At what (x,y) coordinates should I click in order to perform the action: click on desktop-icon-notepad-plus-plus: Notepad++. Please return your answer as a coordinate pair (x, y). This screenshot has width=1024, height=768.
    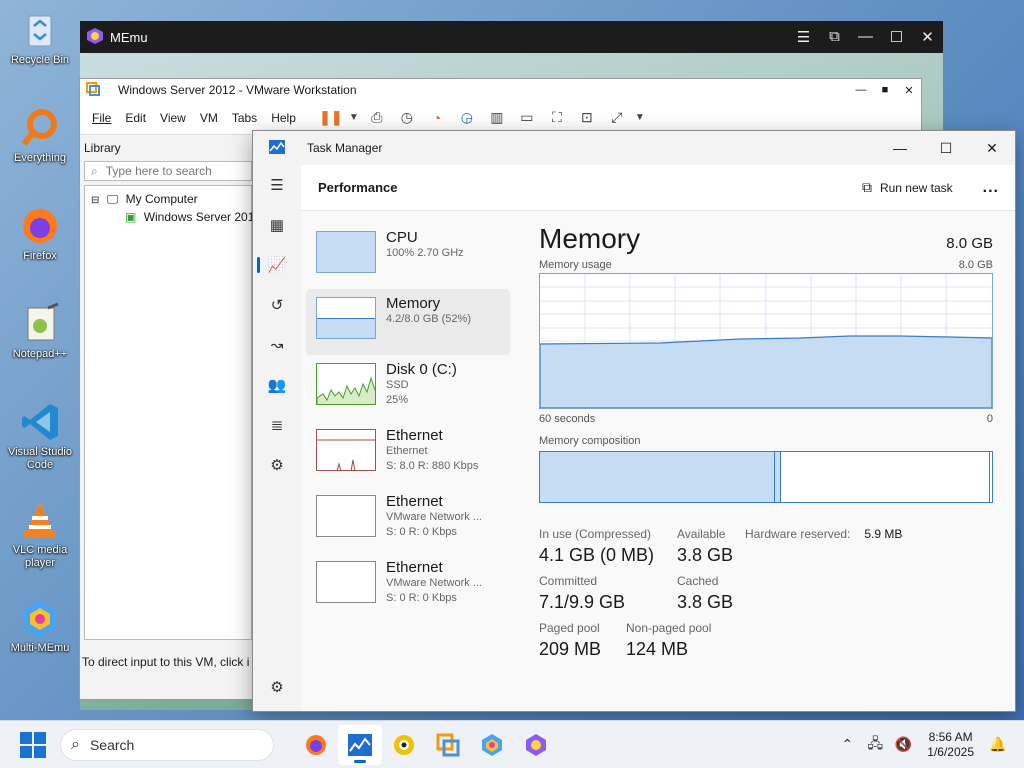
    Looking at the image, I should click on (40, 331).